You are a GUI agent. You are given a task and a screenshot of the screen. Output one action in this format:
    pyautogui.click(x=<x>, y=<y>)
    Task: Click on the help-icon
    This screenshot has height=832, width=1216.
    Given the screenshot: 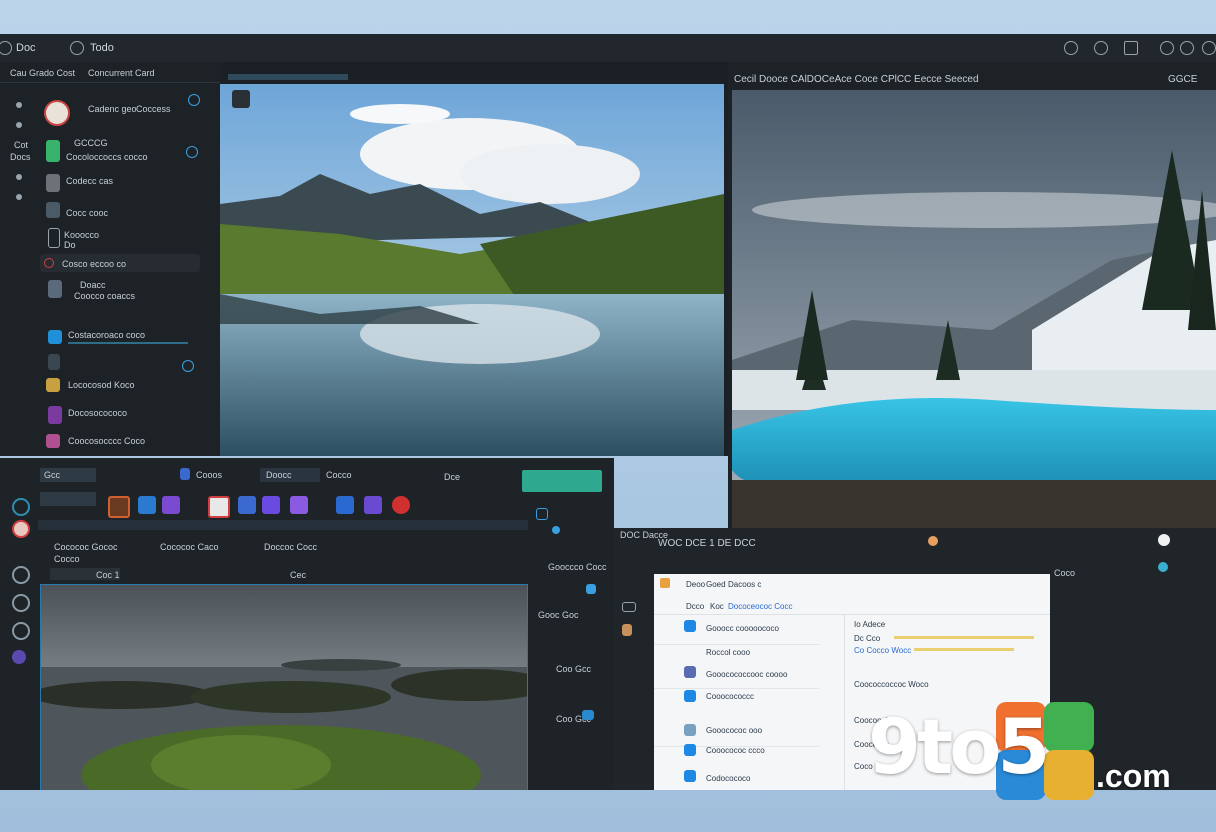 What is the action you would take?
    pyautogui.click(x=1164, y=540)
    